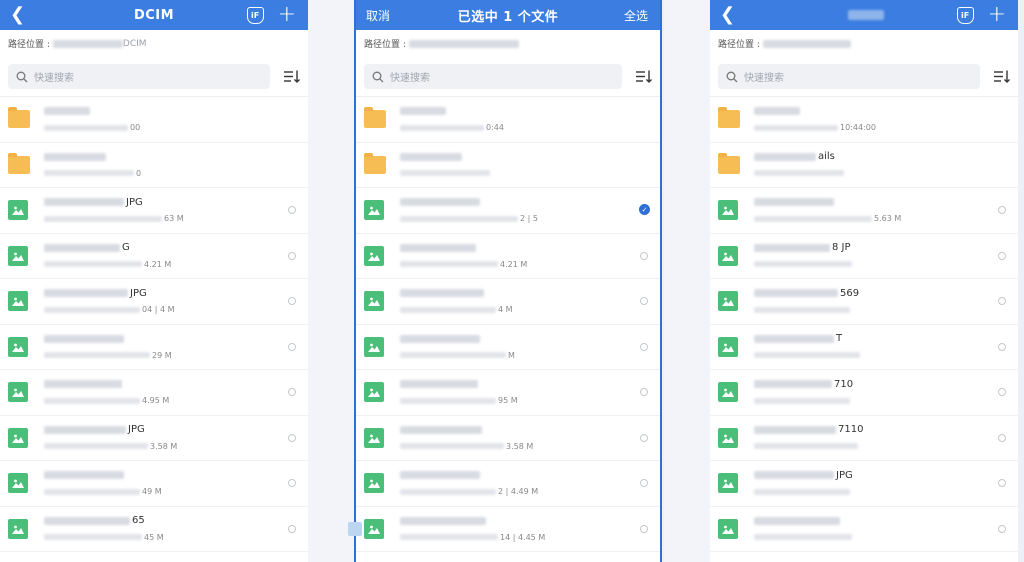 This screenshot has width=1024, height=562. I want to click on folder-row: 0, so click(154, 165).